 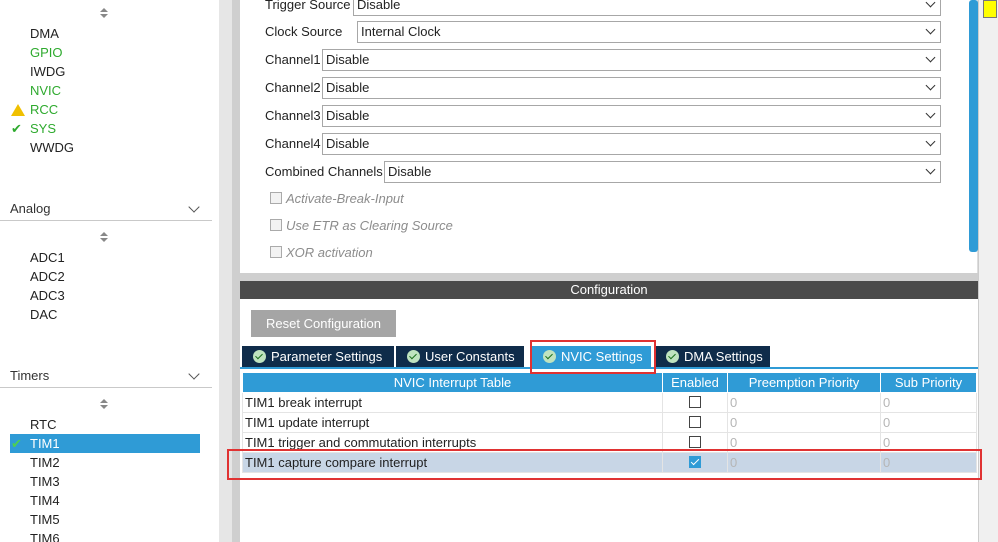 I want to click on sidebar-item-gpio: GPIO, so click(x=106, y=52).